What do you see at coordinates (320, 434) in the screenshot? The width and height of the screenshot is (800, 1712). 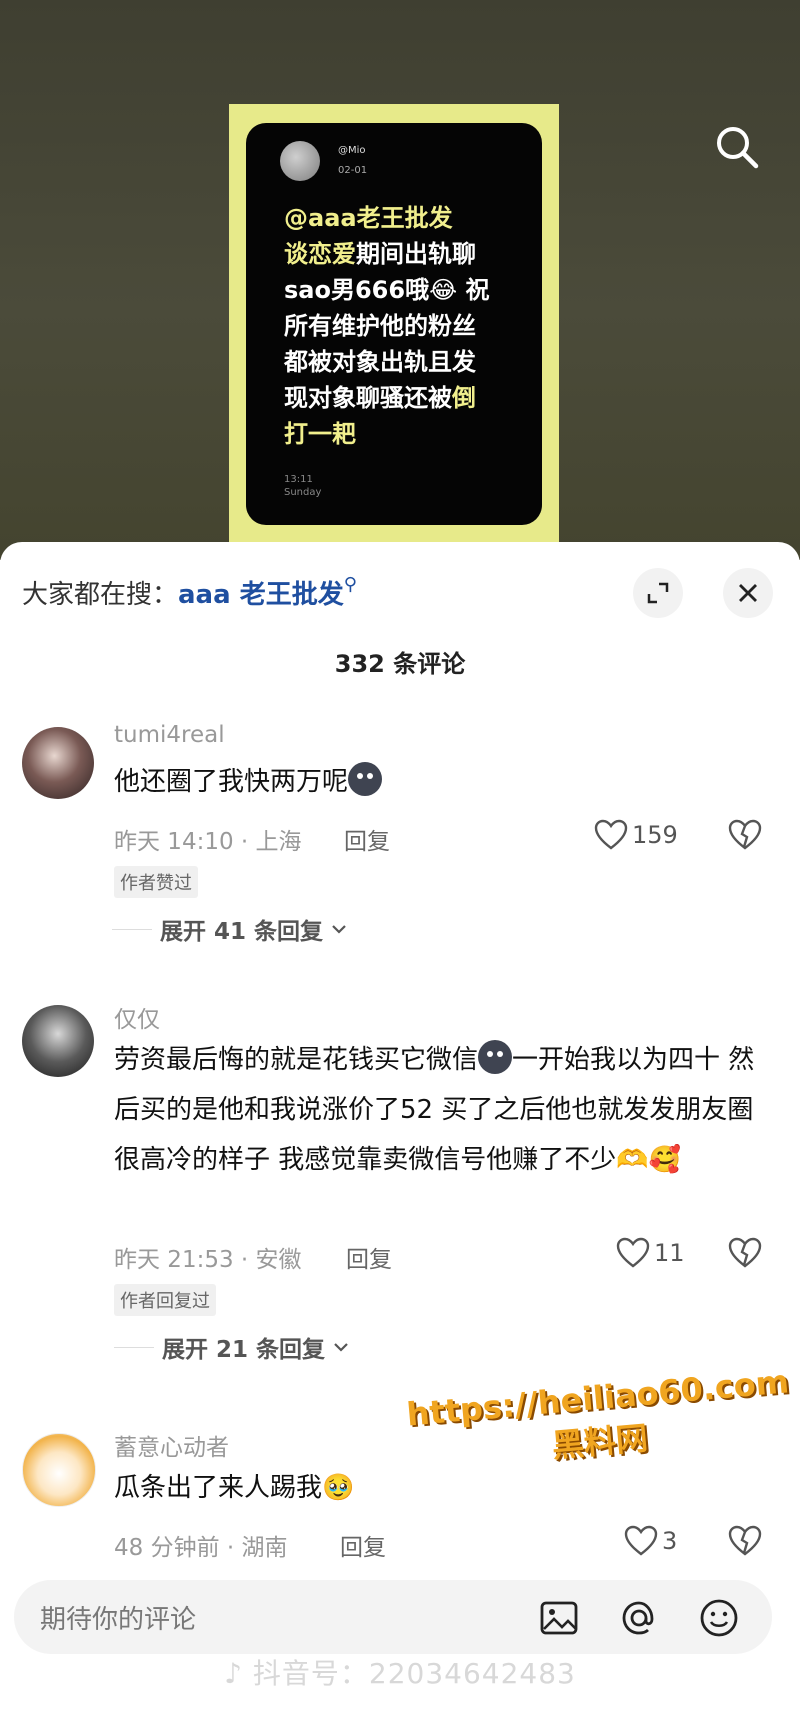 I see `post-line-7: 打一耙` at bounding box center [320, 434].